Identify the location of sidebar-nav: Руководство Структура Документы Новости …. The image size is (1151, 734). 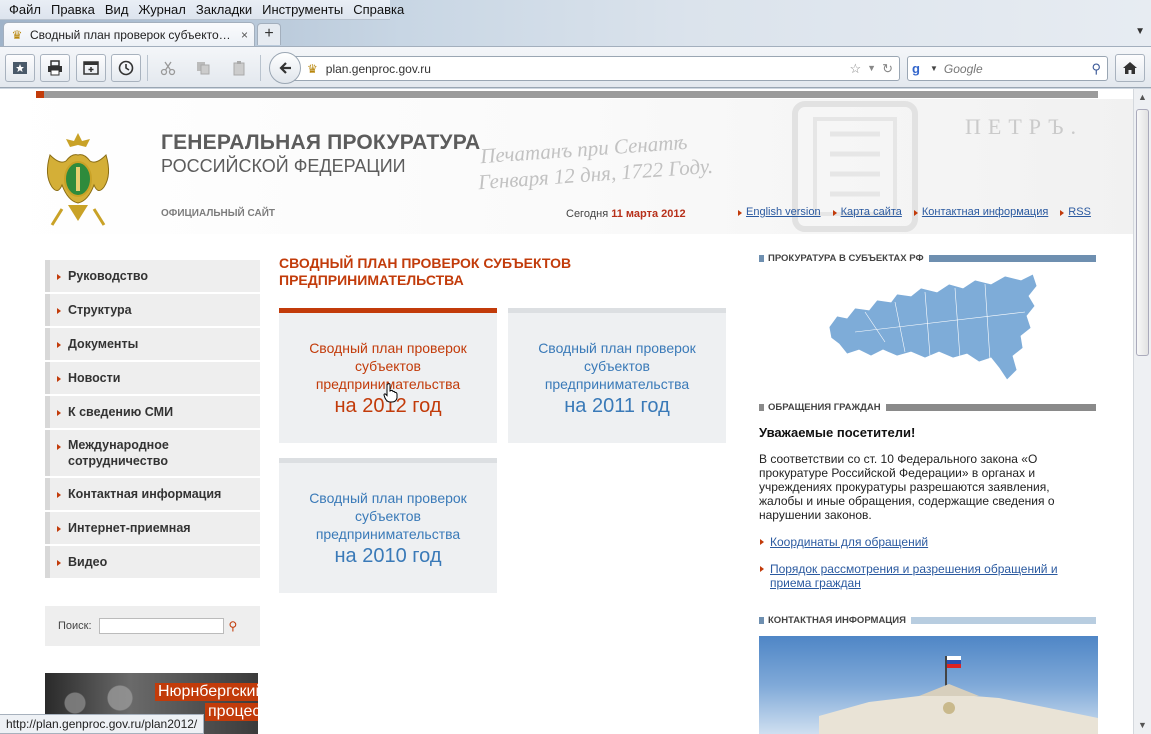
(152, 420).